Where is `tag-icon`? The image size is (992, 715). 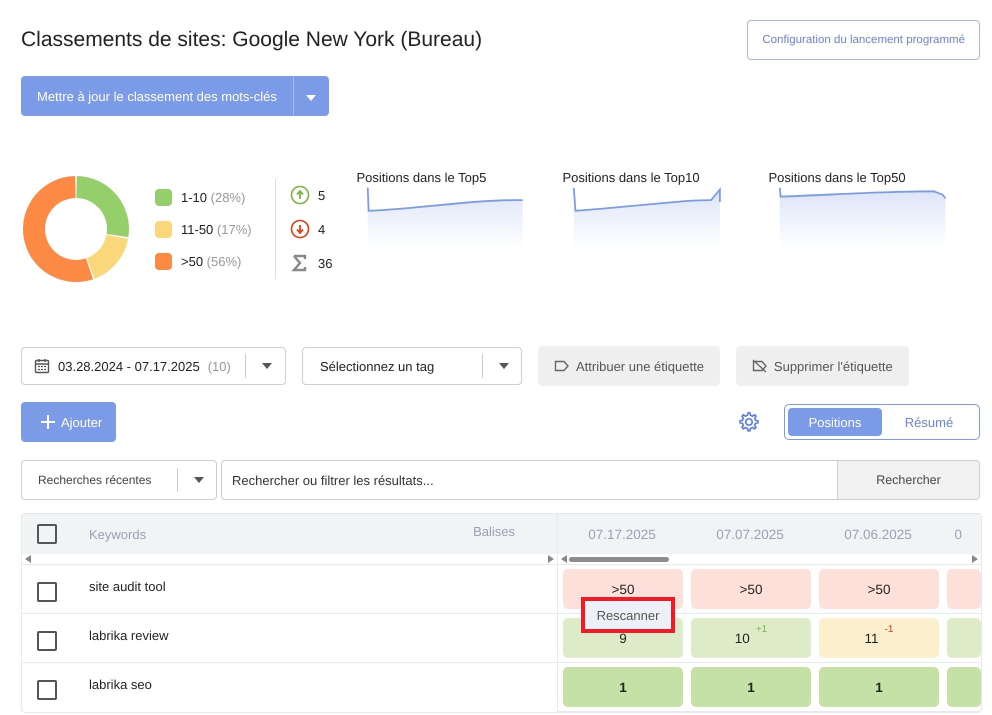
tag-icon is located at coordinates (562, 366).